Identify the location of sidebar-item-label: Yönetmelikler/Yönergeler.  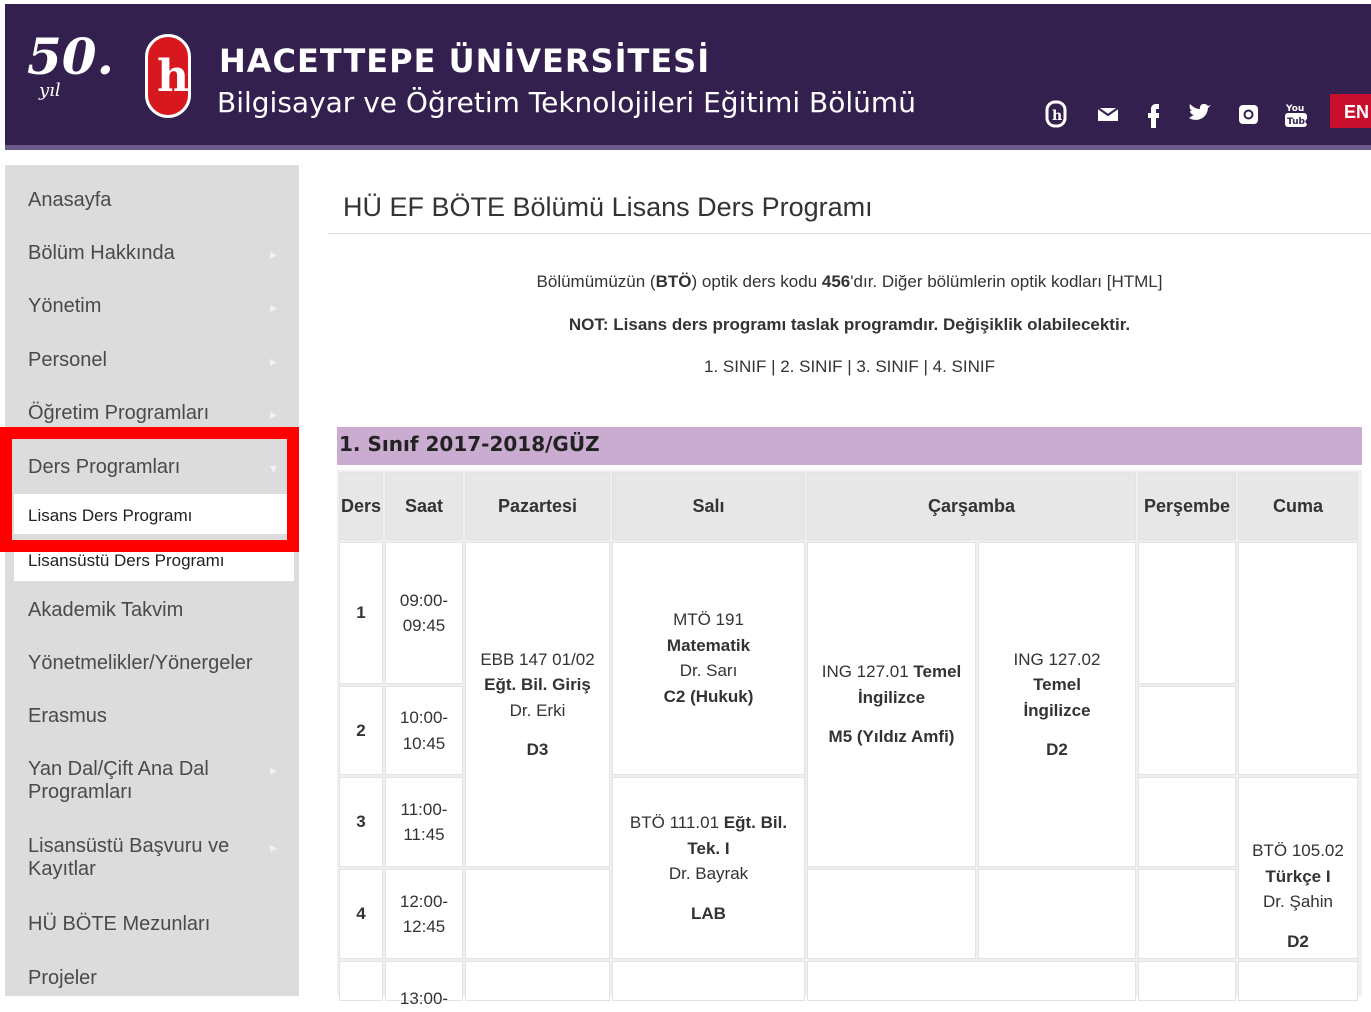
(140, 663).